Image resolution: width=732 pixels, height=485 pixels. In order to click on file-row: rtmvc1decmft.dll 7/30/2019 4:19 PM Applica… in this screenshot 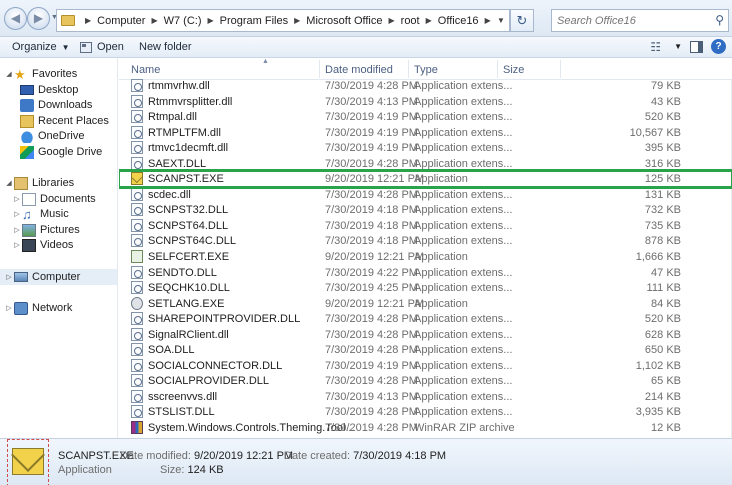, I will do `click(425, 148)`.